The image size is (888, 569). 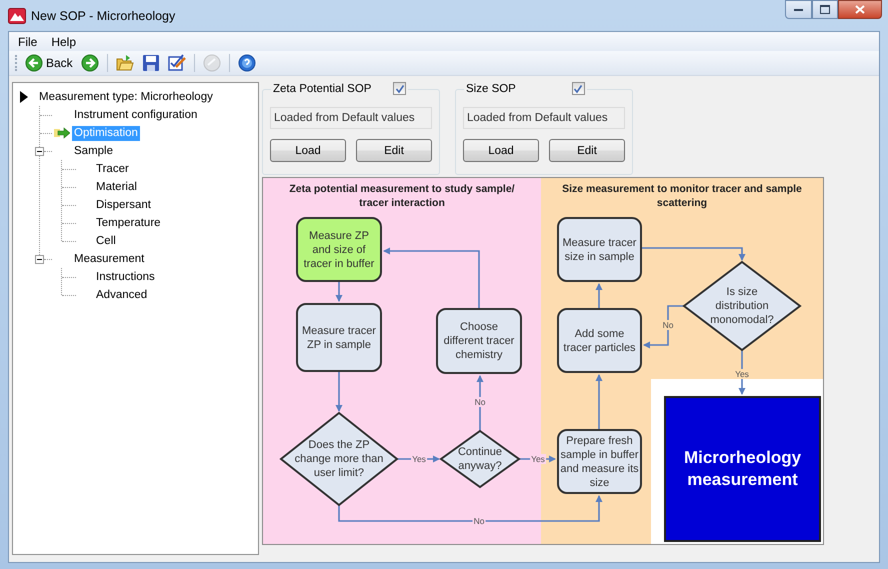 I want to click on back-icon, so click(x=34, y=63).